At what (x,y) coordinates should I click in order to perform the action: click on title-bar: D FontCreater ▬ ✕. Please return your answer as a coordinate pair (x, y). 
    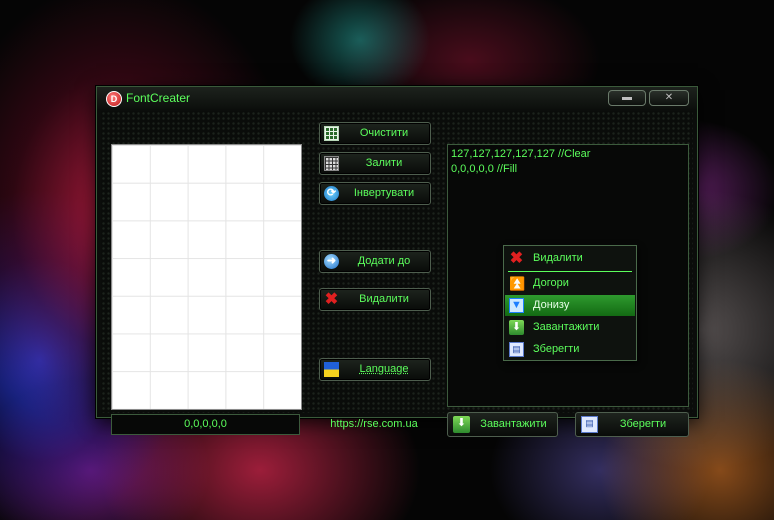
    Looking at the image, I should click on (397, 98).